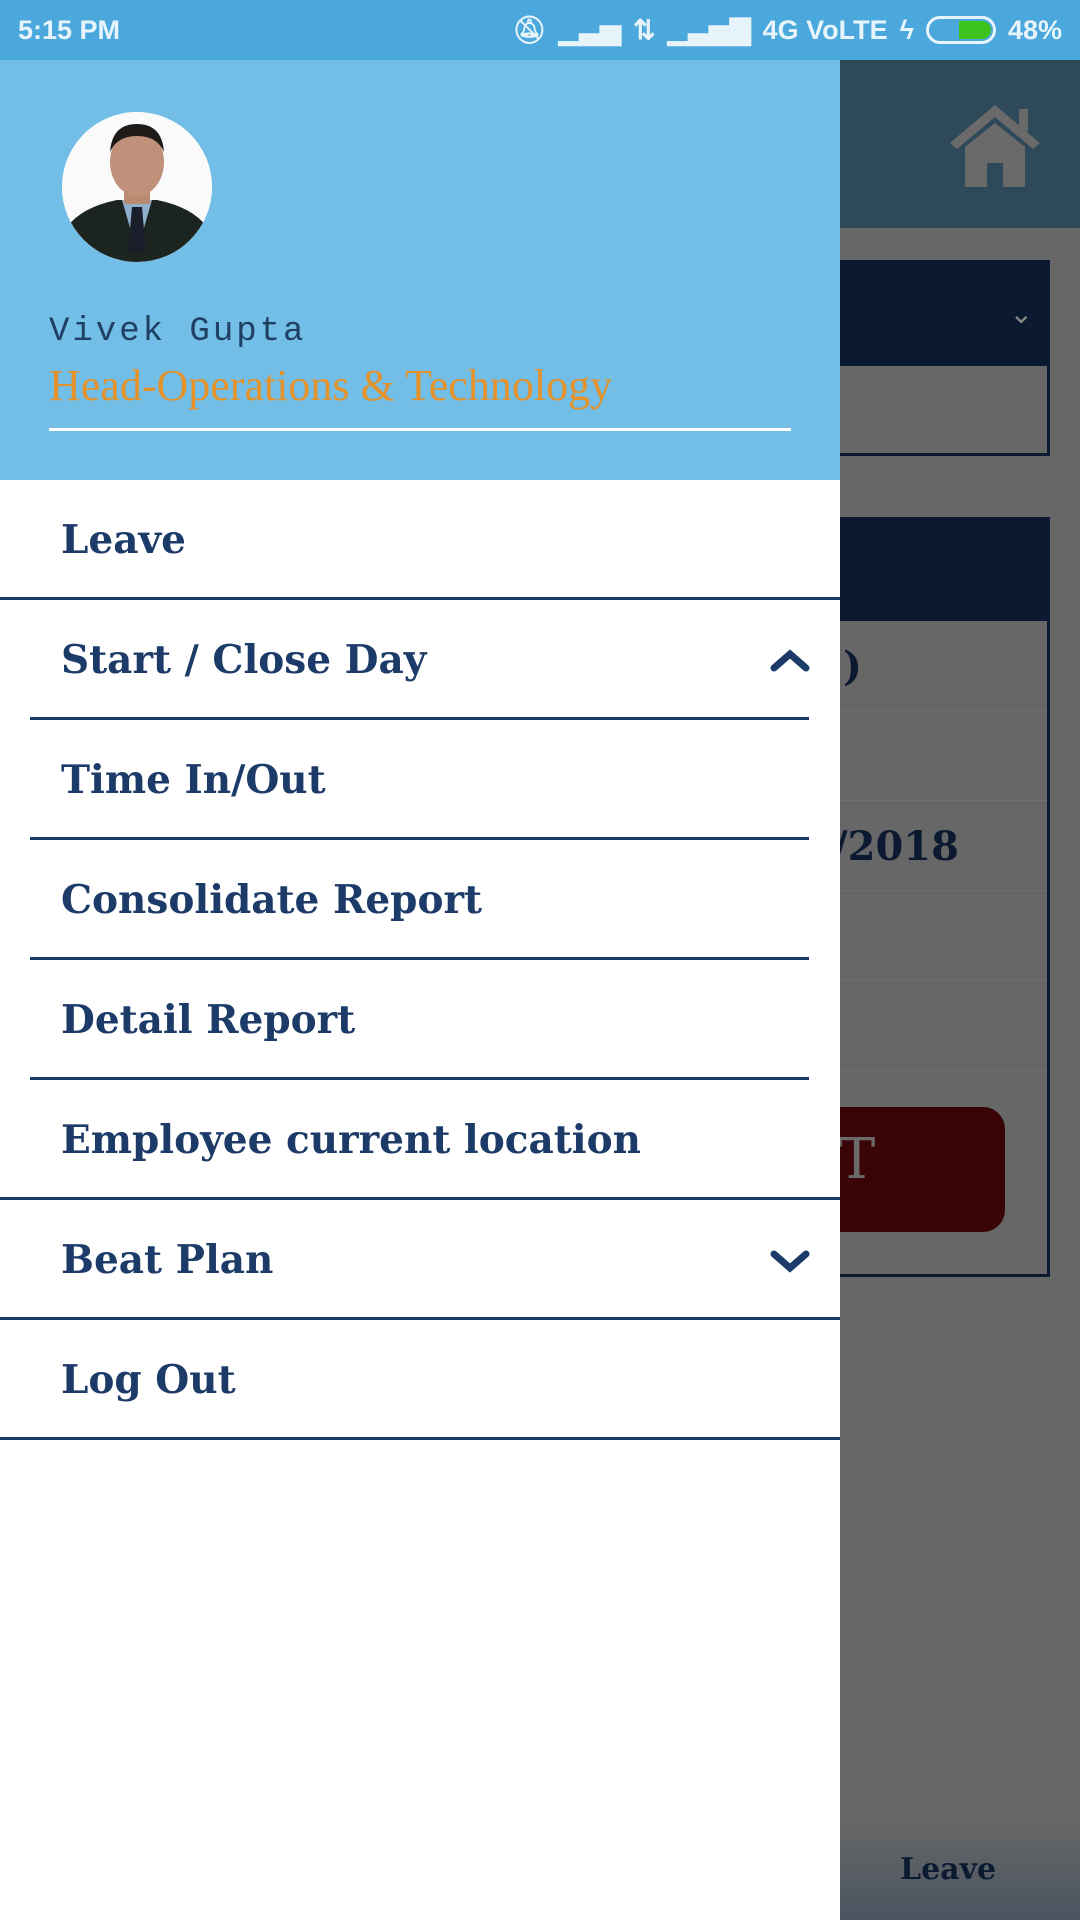 The image size is (1080, 1920). I want to click on menu-label: Employee current location, so click(351, 1140).